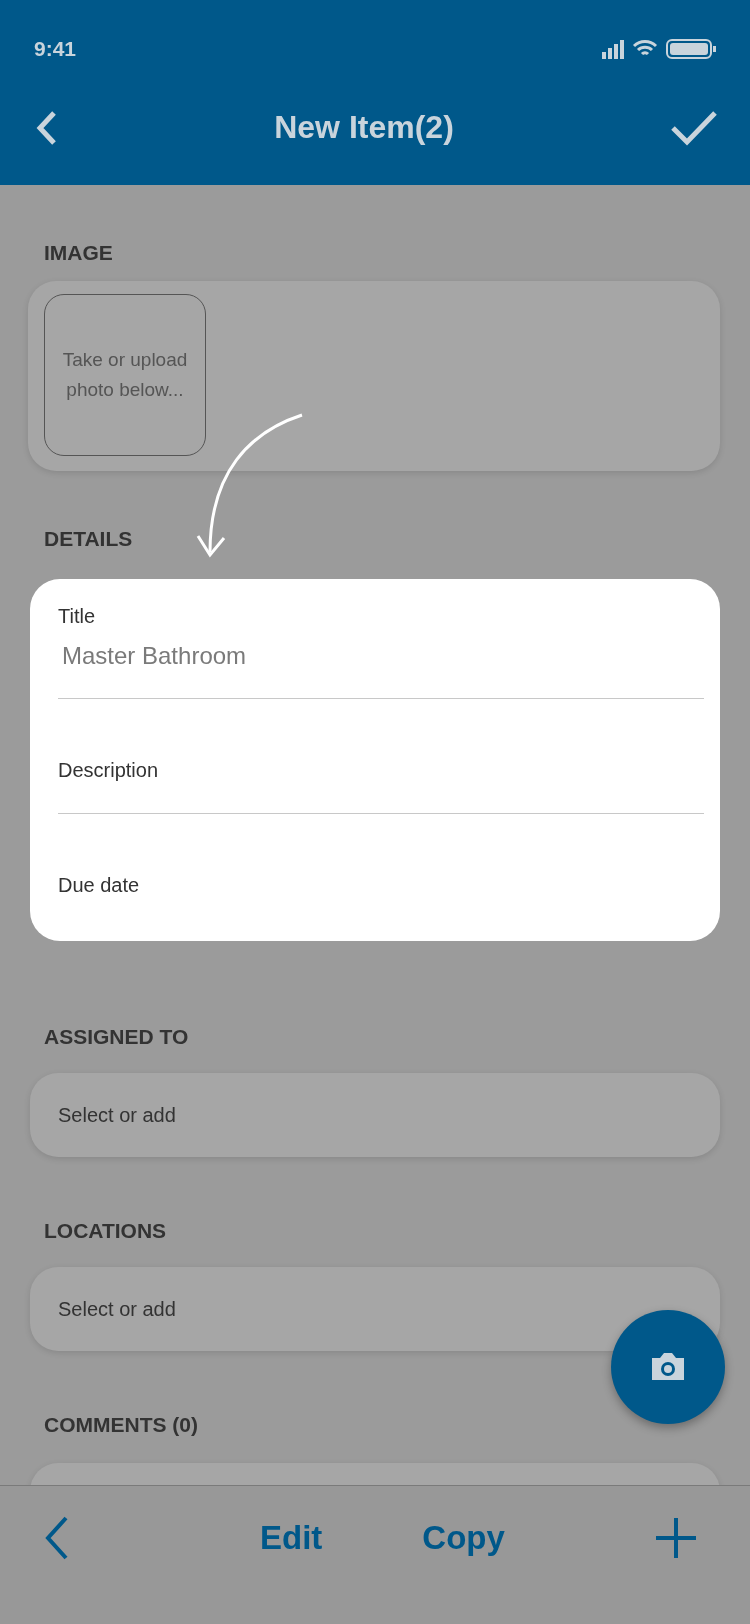 The image size is (750, 1624). I want to click on field-label: Description, so click(109, 770).